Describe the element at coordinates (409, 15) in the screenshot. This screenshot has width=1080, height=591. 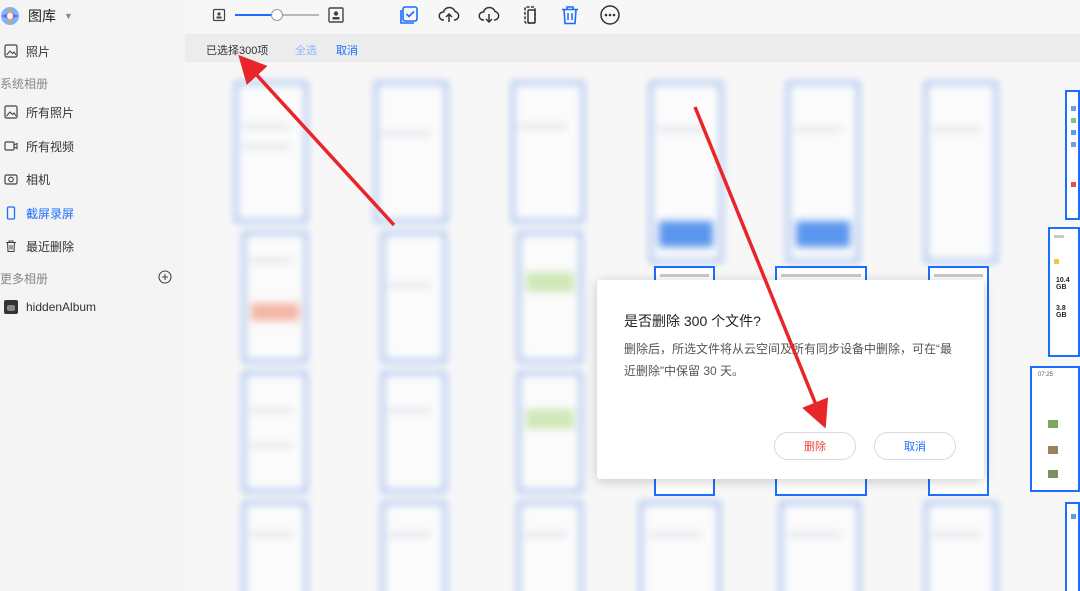
I see `select-all-icon` at that location.